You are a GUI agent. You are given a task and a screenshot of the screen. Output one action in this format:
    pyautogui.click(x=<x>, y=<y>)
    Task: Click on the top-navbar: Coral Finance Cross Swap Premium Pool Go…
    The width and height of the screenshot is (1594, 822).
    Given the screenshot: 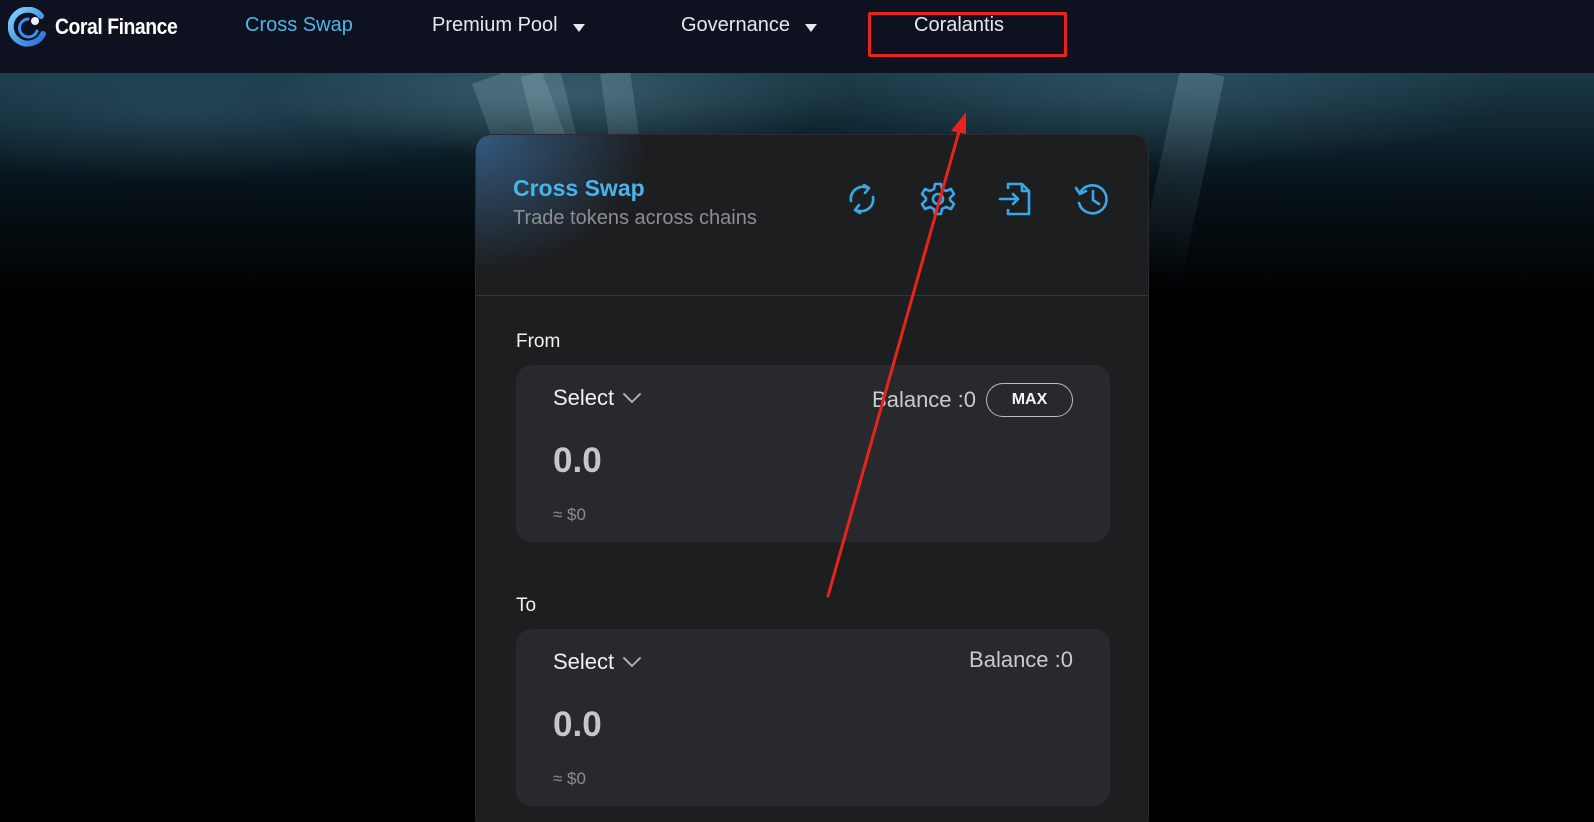 What is the action you would take?
    pyautogui.click(x=797, y=36)
    